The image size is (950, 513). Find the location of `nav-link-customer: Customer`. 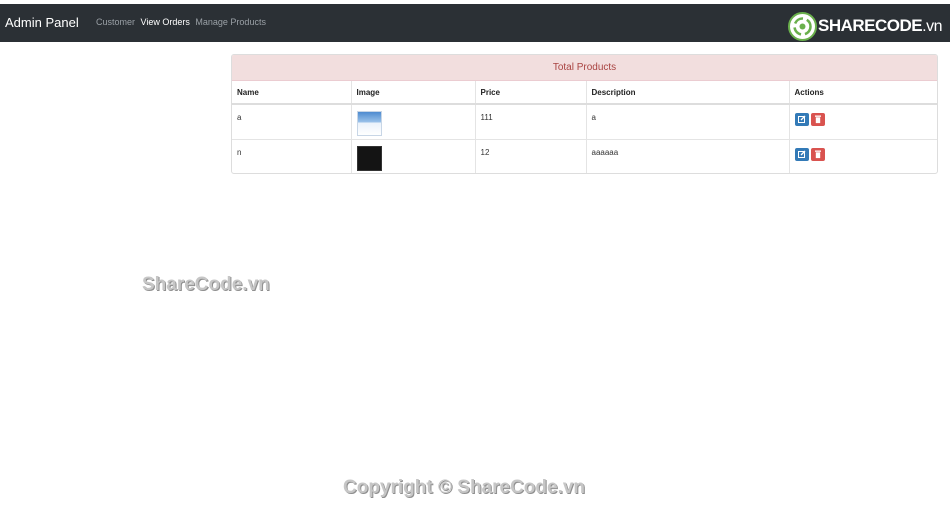

nav-link-customer: Customer is located at coordinates (115, 22).